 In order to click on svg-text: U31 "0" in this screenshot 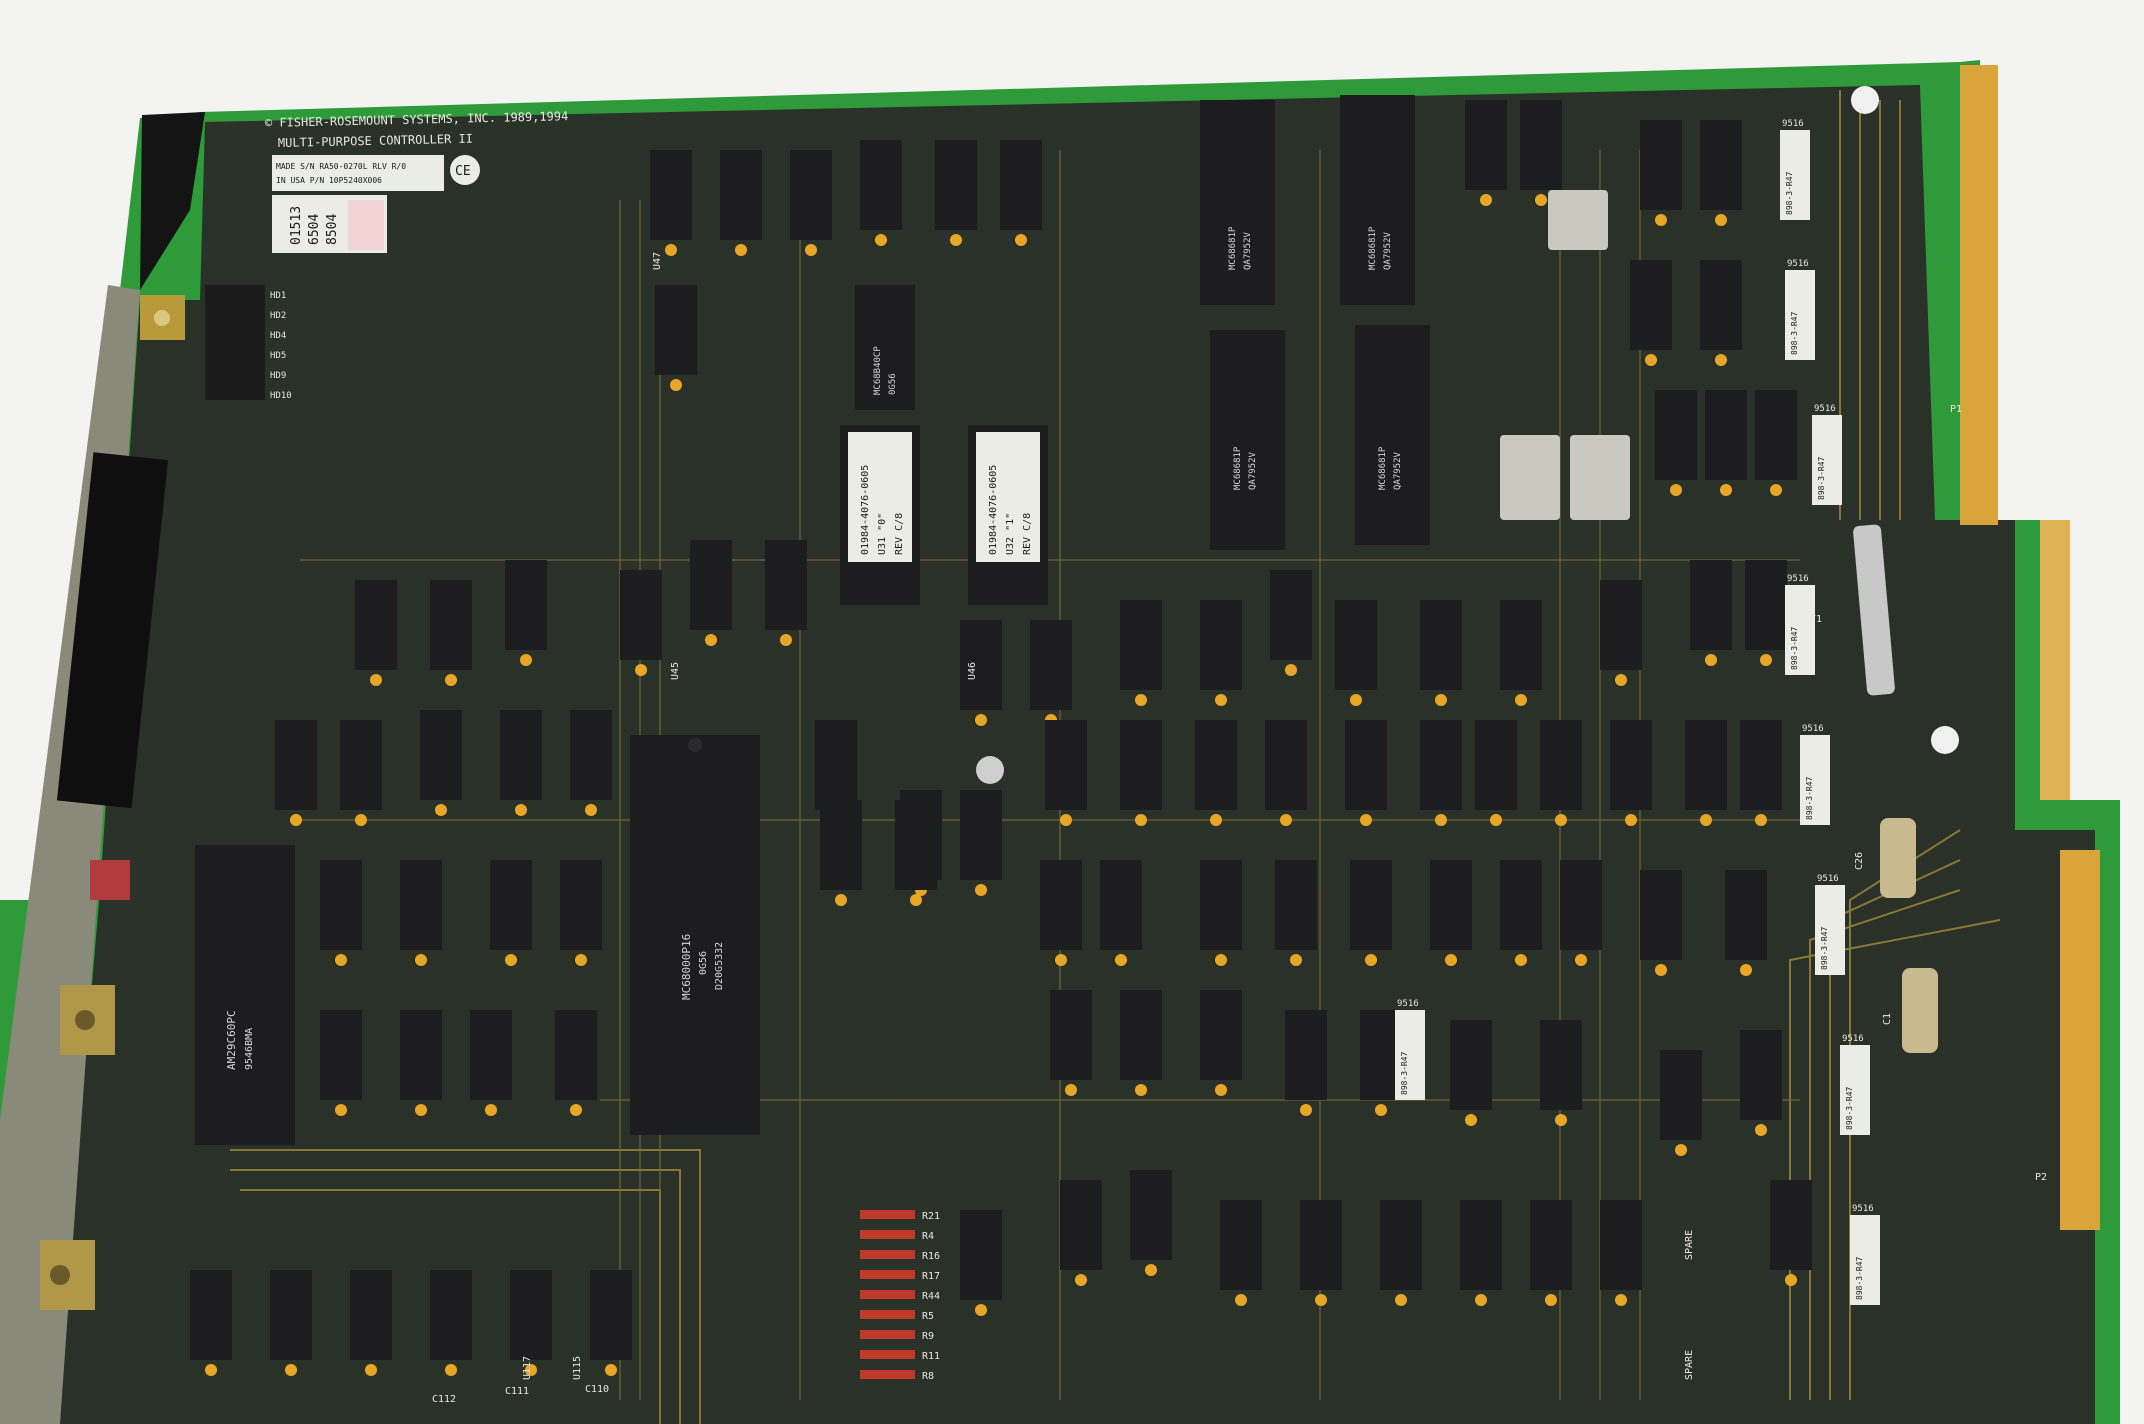, I will do `click(882, 534)`.